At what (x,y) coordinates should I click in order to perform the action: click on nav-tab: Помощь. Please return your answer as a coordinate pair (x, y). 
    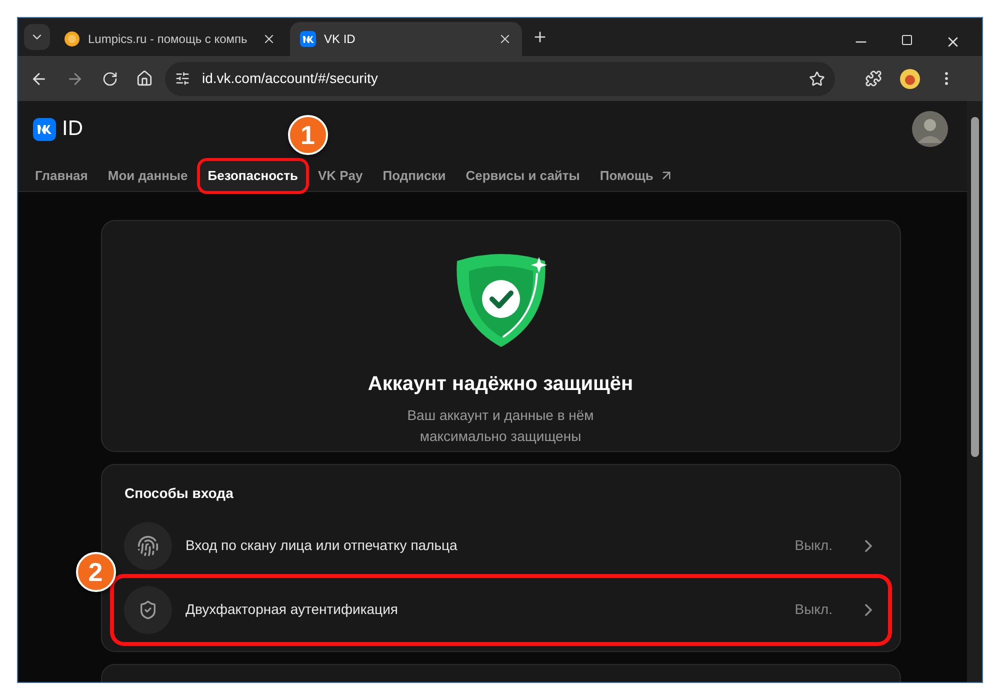
    Looking at the image, I should click on (637, 175).